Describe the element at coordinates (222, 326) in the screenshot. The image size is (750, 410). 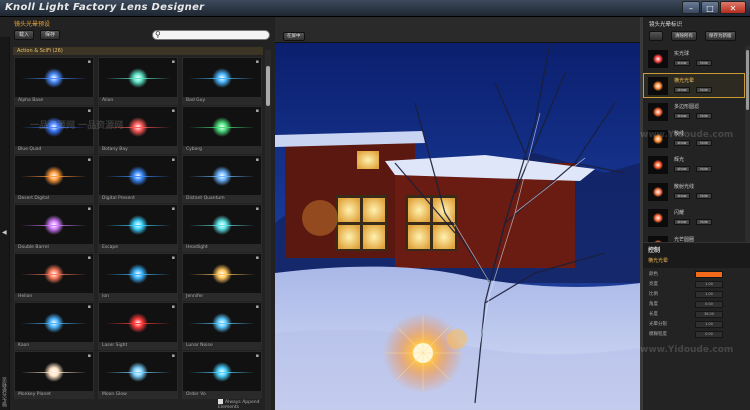
I see `preset-thumbnail: ▪ Lunar Noise` at that location.